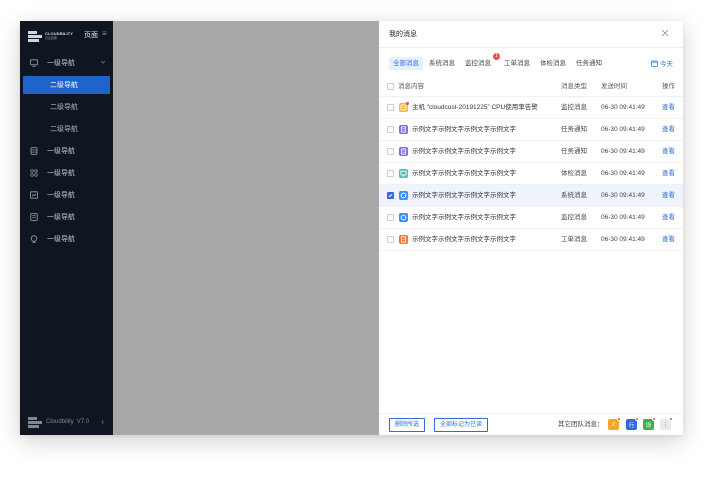 The width and height of the screenshot is (725, 477). What do you see at coordinates (553, 63) in the screenshot?
I see `tab-checkup: 体检消息` at bounding box center [553, 63].